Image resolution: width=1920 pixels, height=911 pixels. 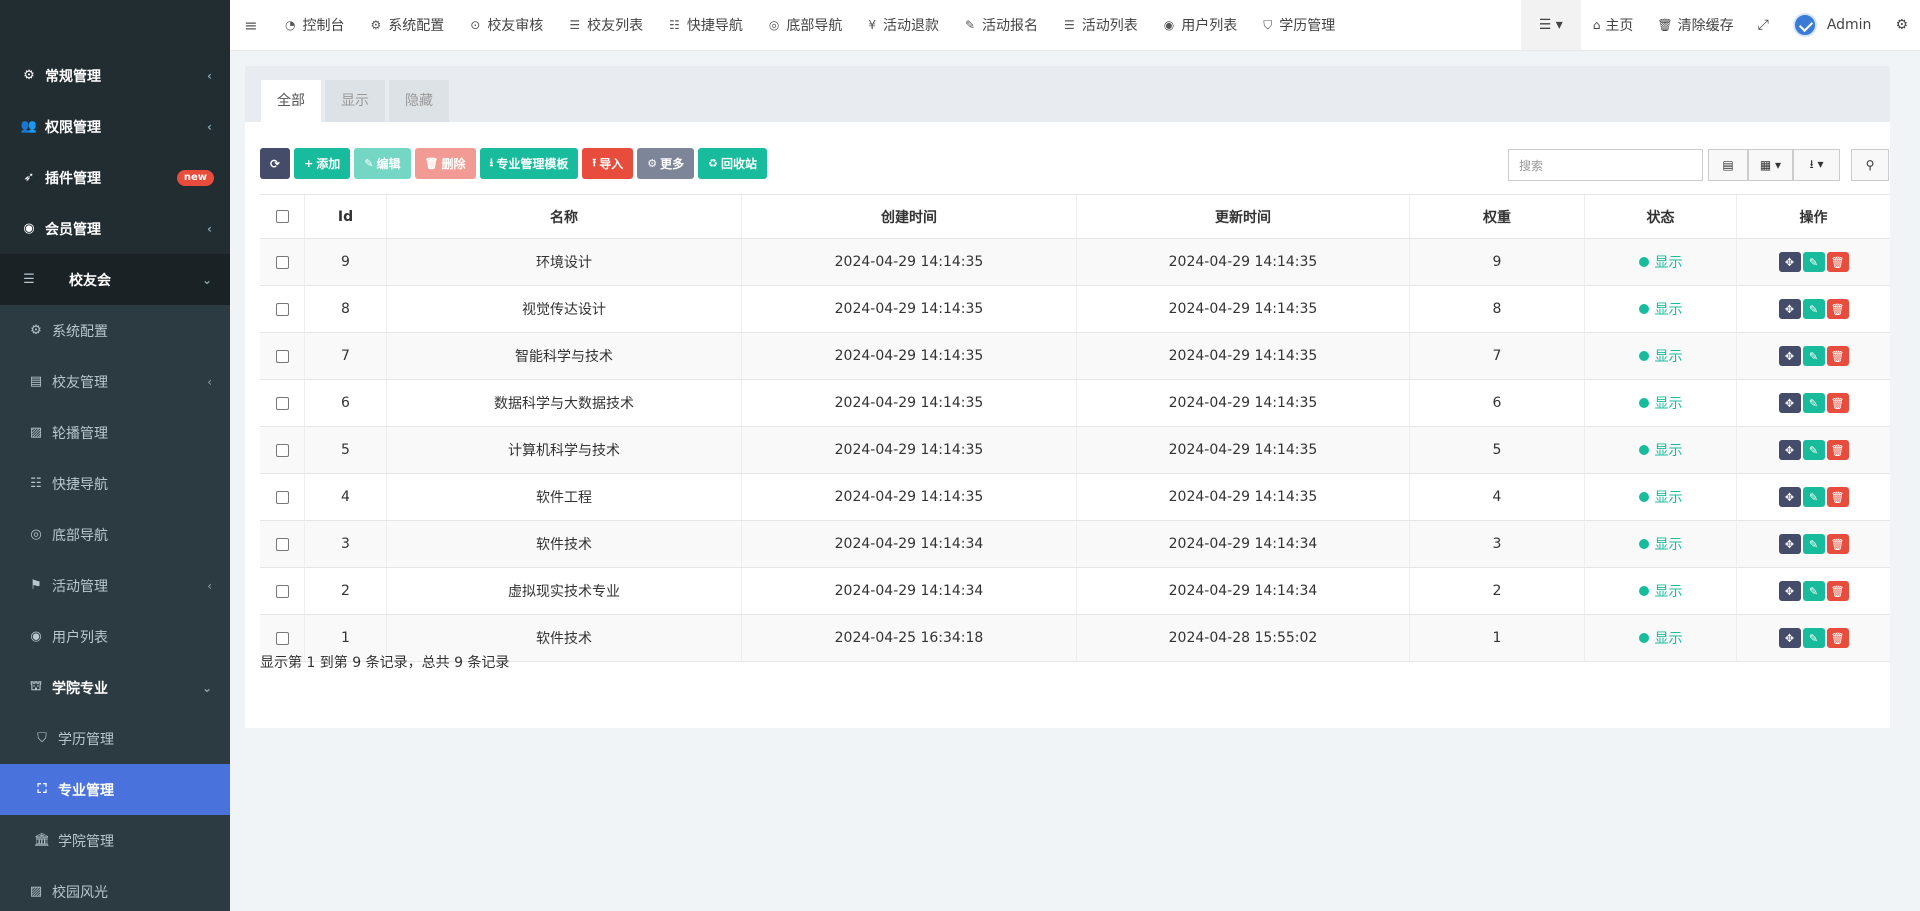 What do you see at coordinates (346, 216) in the screenshot?
I see `header-id: Id` at bounding box center [346, 216].